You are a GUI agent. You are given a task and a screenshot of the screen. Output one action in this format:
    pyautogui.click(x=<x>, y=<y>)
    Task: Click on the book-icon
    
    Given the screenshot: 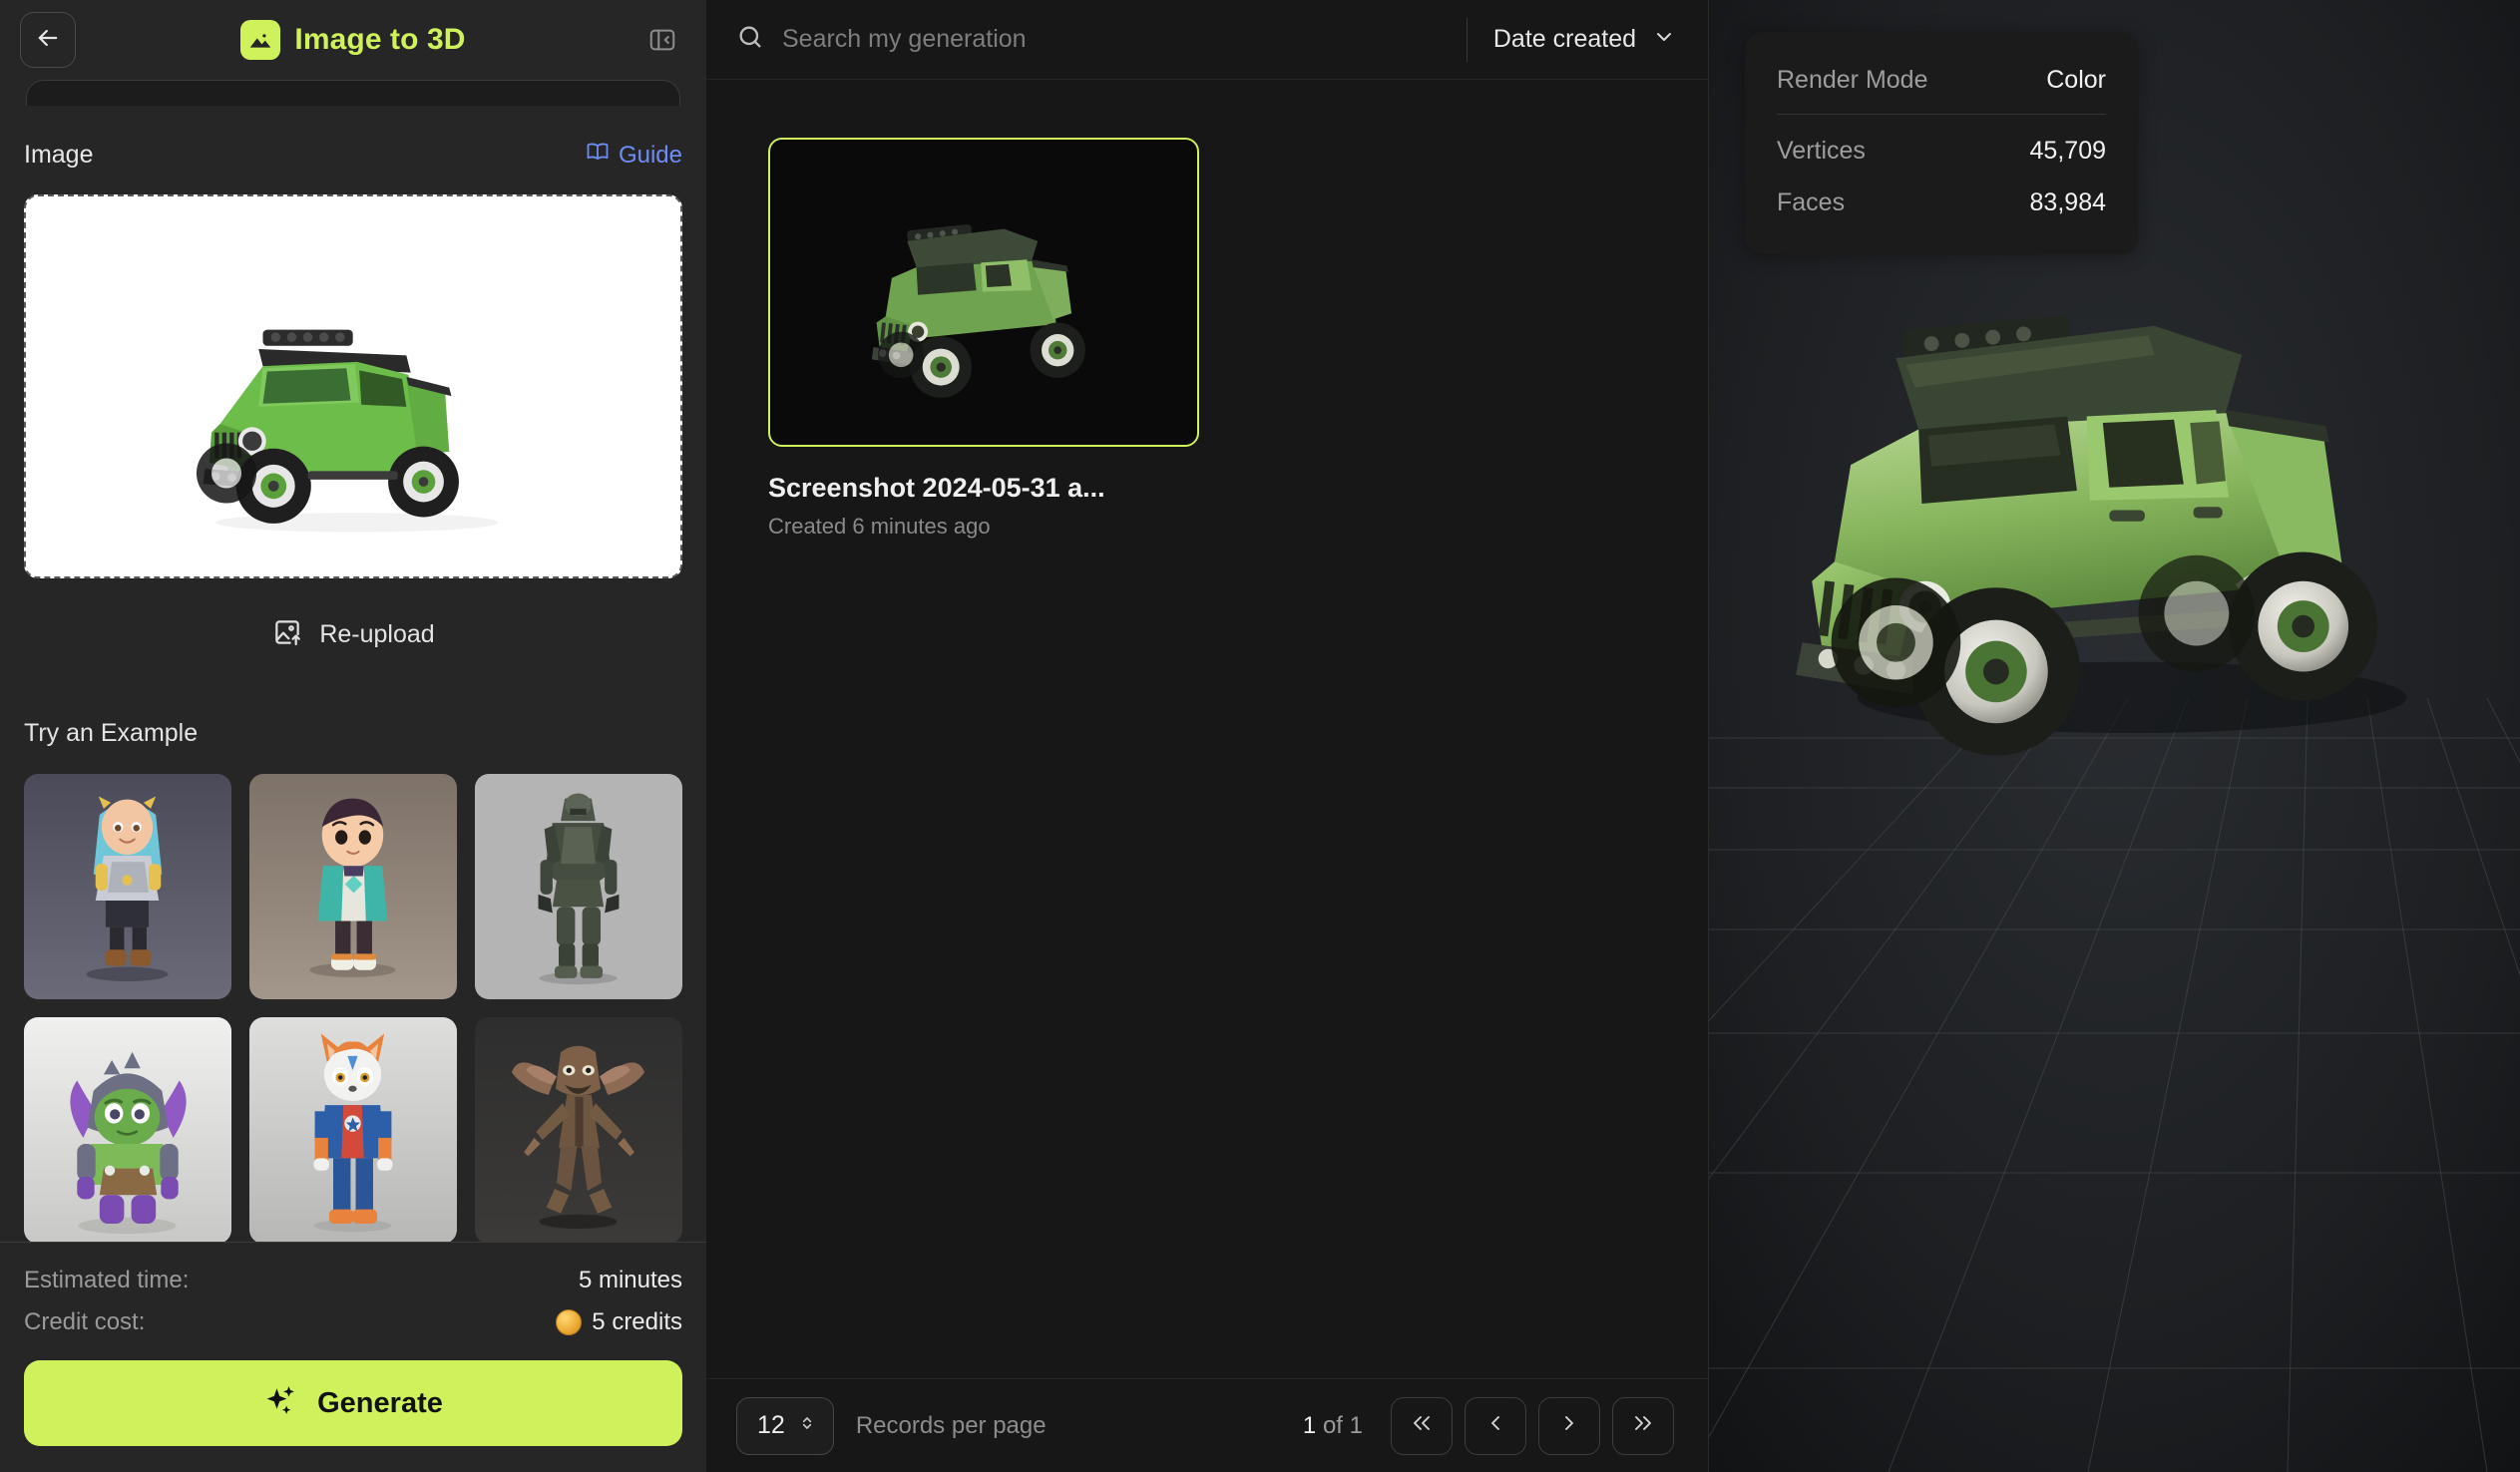 What is the action you would take?
    pyautogui.click(x=598, y=155)
    